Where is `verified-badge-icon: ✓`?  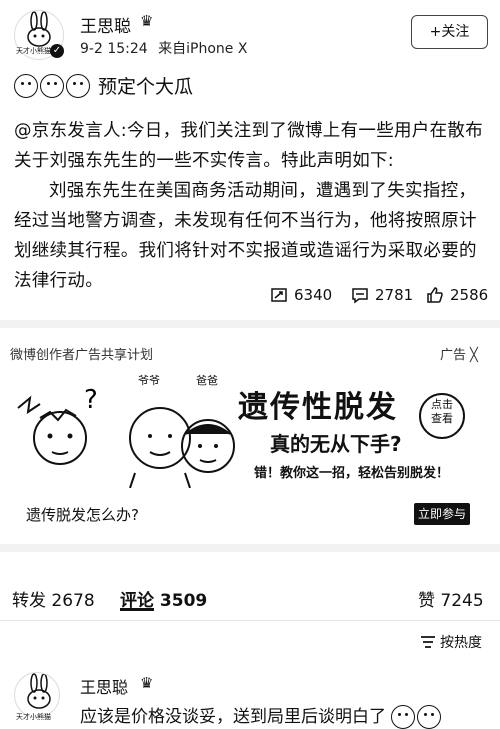
verified-badge-icon: ✓ is located at coordinates (57, 51).